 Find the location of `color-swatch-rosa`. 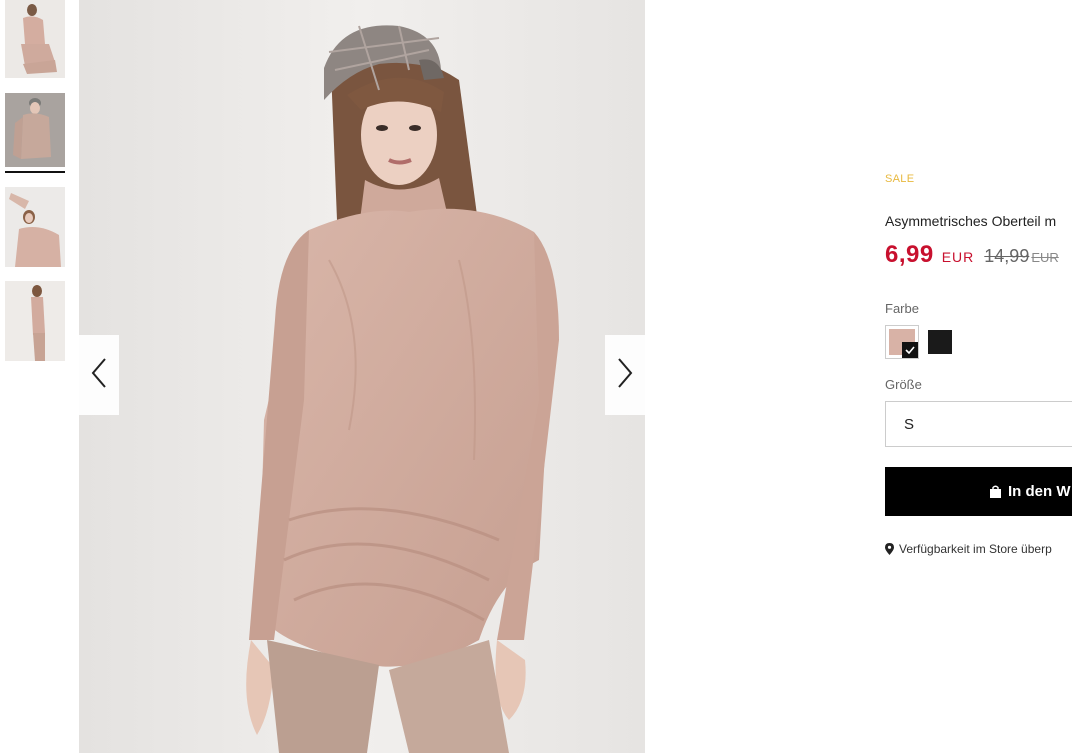

color-swatch-rosa is located at coordinates (902, 342).